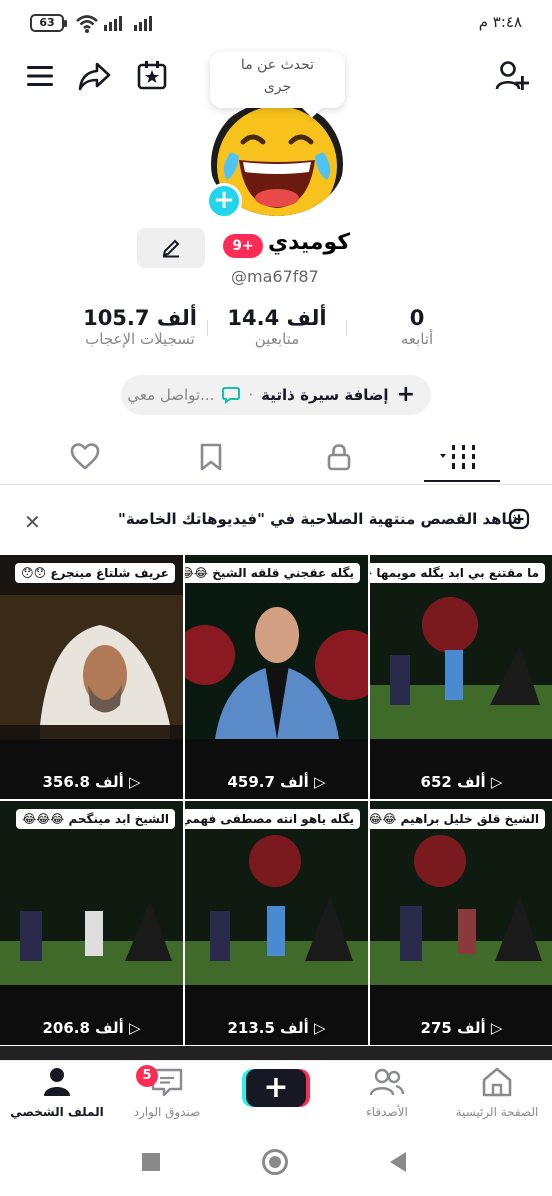  Describe the element at coordinates (167, 1112) in the screenshot. I see `nav-inbox-label: صندوق الوارد` at that location.